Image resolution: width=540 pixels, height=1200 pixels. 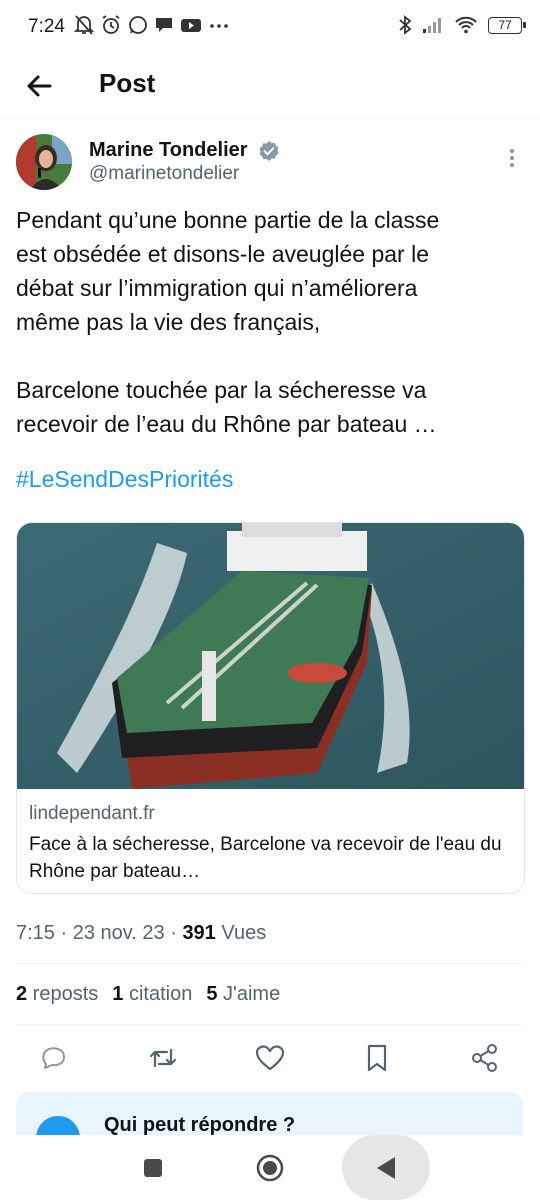 I want to click on engagement-stats: 2 reposts 1 citation 5 J'aime, so click(x=148, y=994).